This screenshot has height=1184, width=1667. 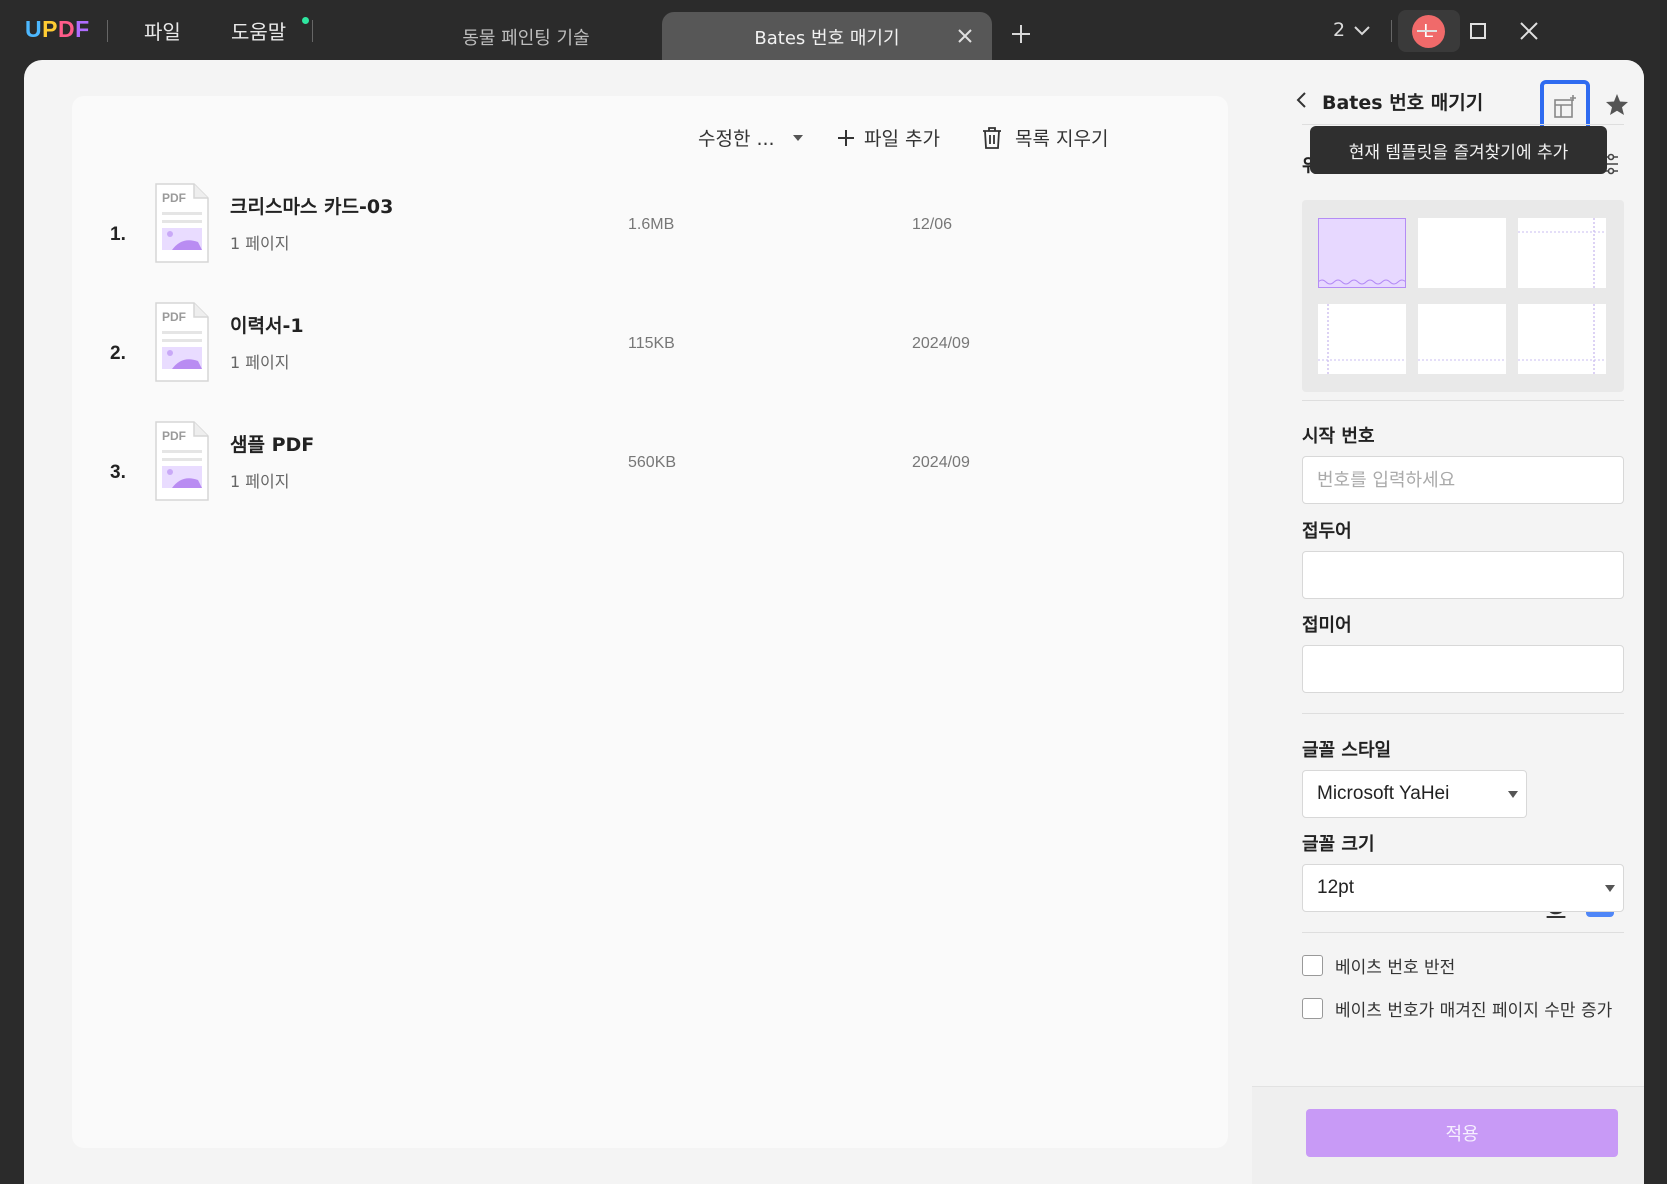 I want to click on new-tab-icon, so click(x=1021, y=34).